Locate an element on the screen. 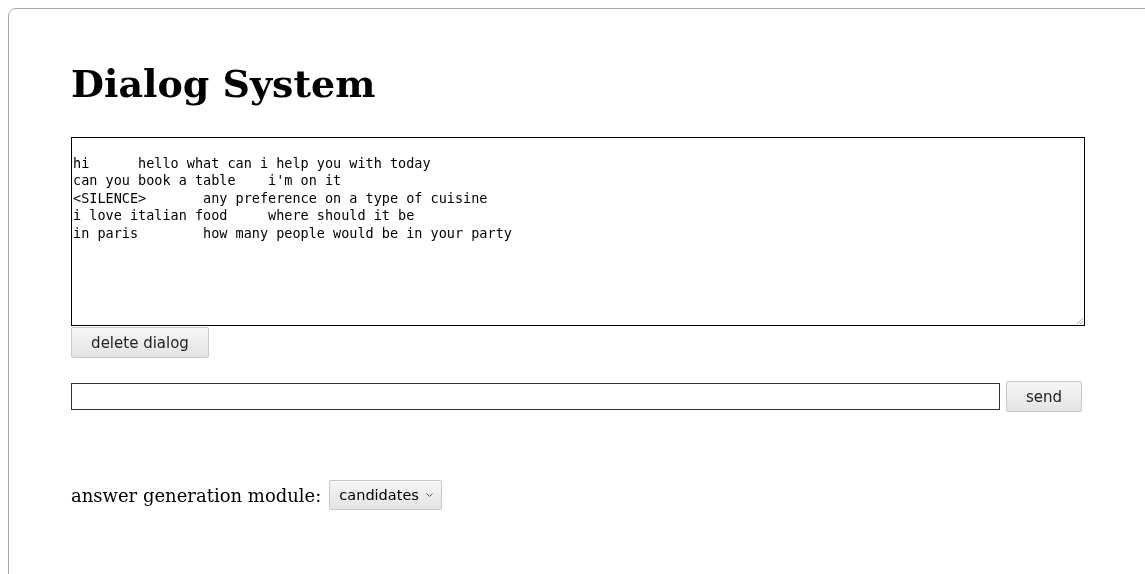 The width and height of the screenshot is (1145, 574). system-reply: any preference on a type of cuisine is located at coordinates (345, 197).